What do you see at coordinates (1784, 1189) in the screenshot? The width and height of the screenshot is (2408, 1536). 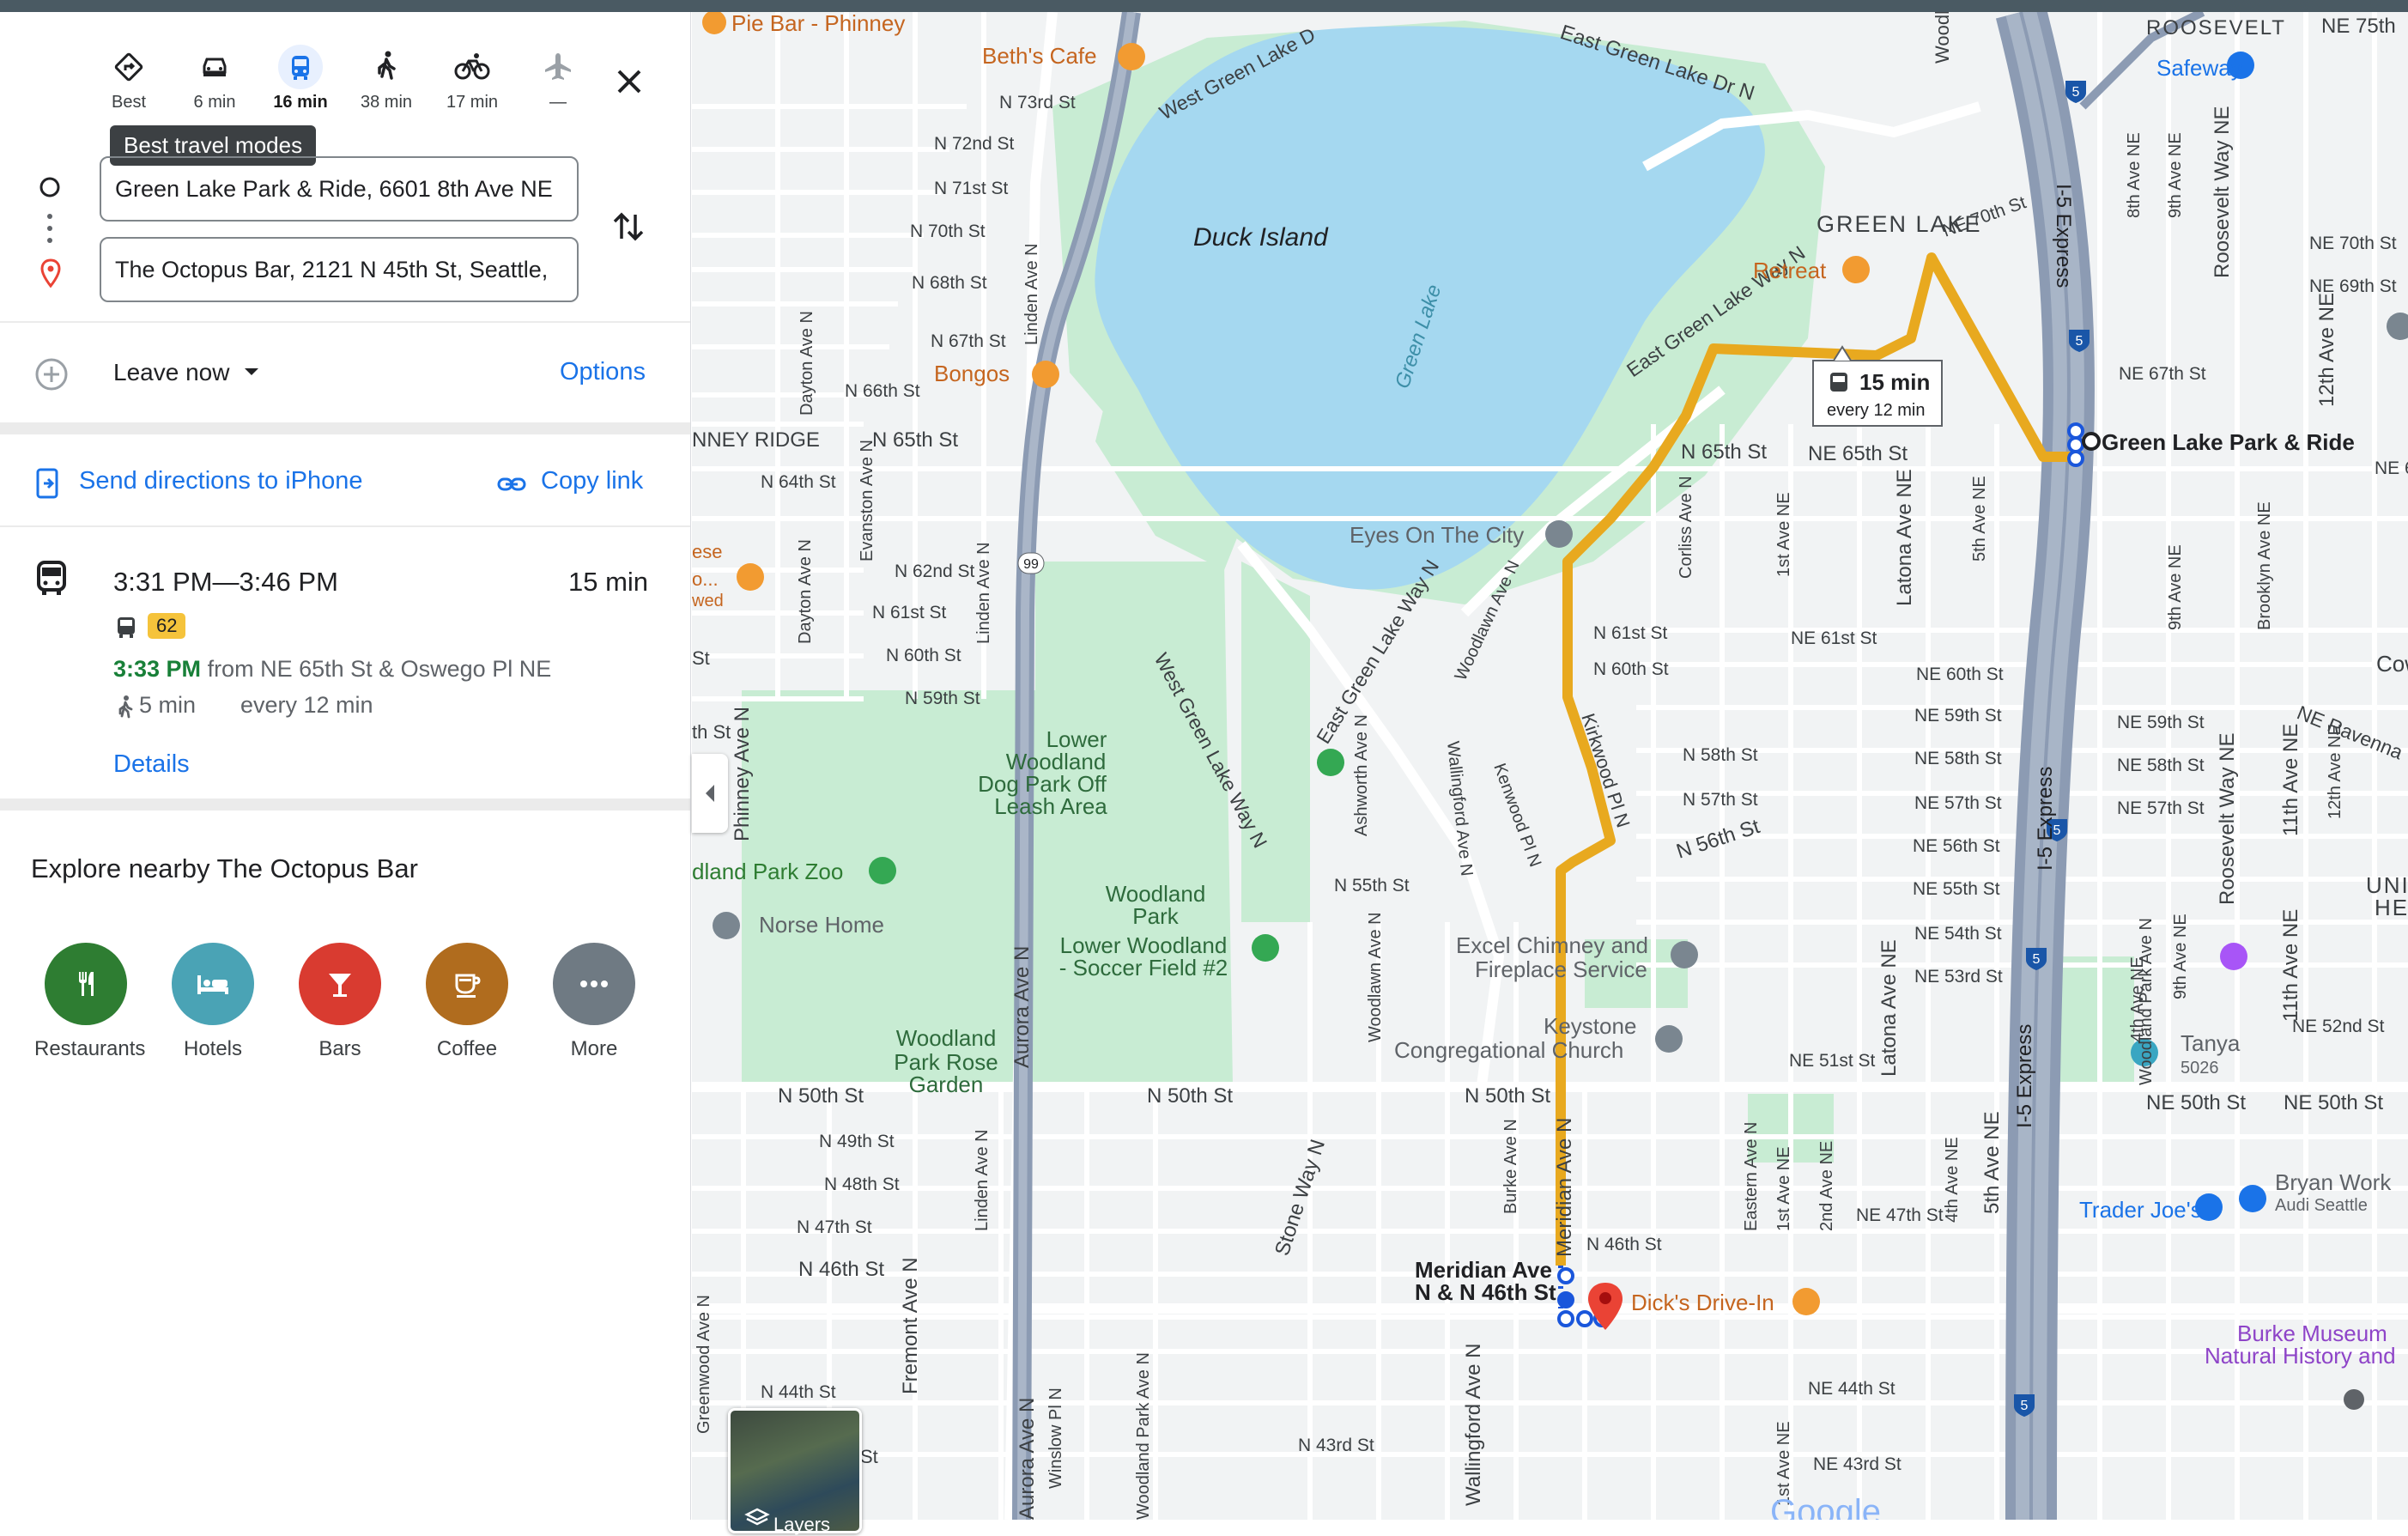 I see `svg-text: 1st Ave NE` at bounding box center [1784, 1189].